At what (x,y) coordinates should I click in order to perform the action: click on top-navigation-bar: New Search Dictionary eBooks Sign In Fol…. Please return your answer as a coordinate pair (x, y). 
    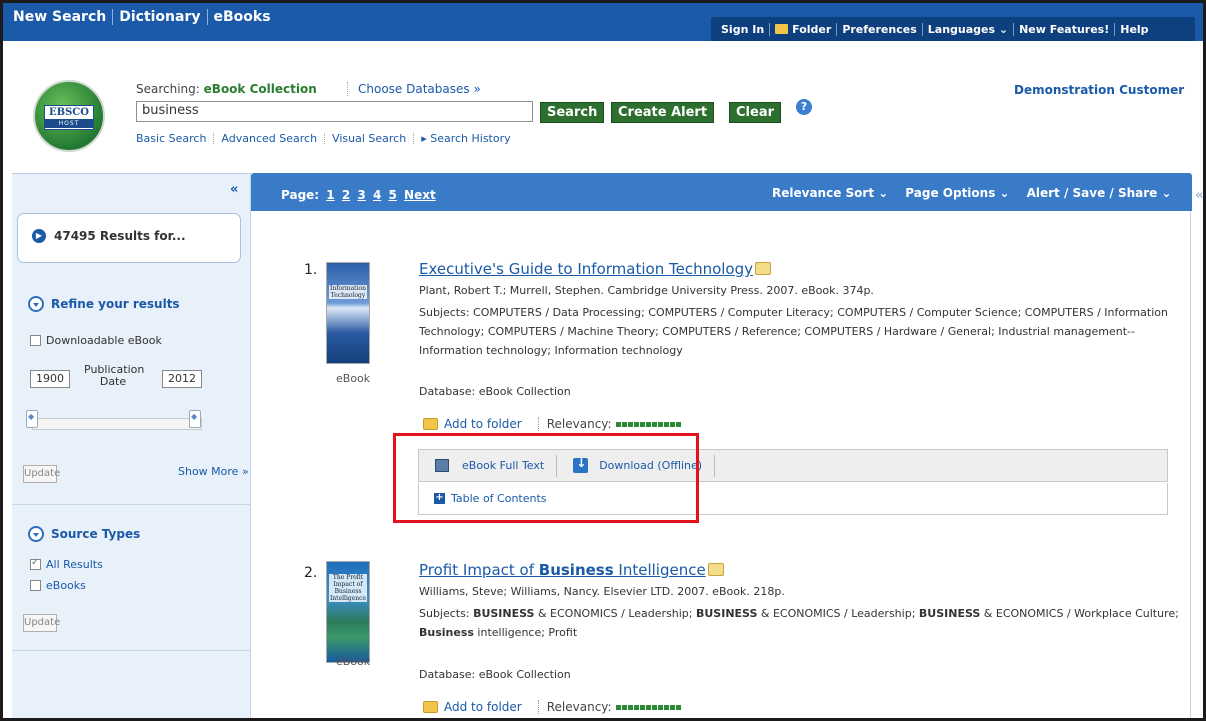
    Looking at the image, I should click on (603, 22).